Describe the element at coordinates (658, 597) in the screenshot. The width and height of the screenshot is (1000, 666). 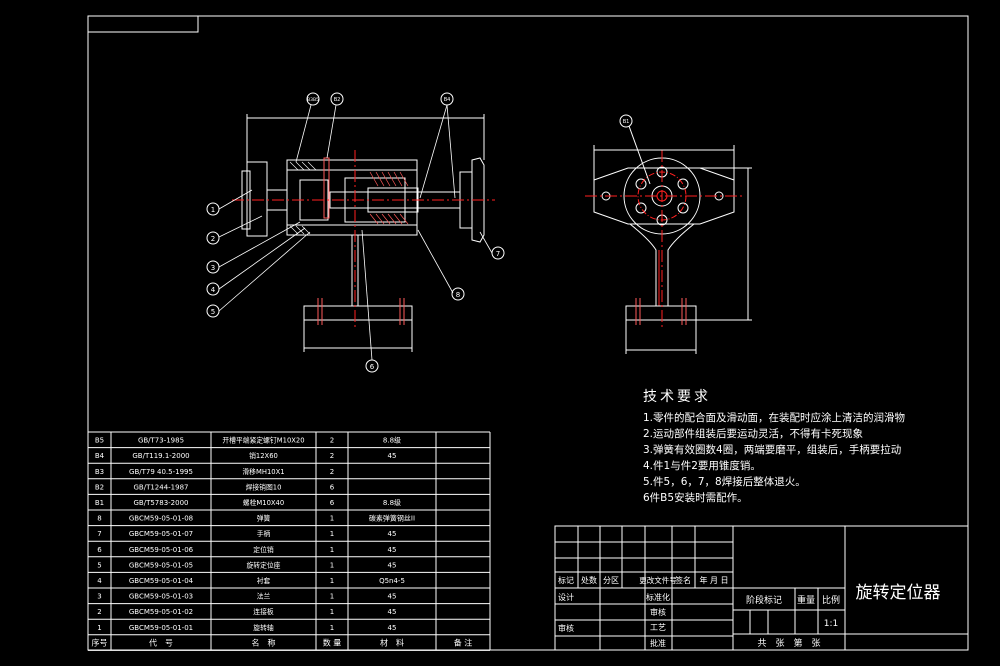
I see `standardize-label: 标准化` at that location.